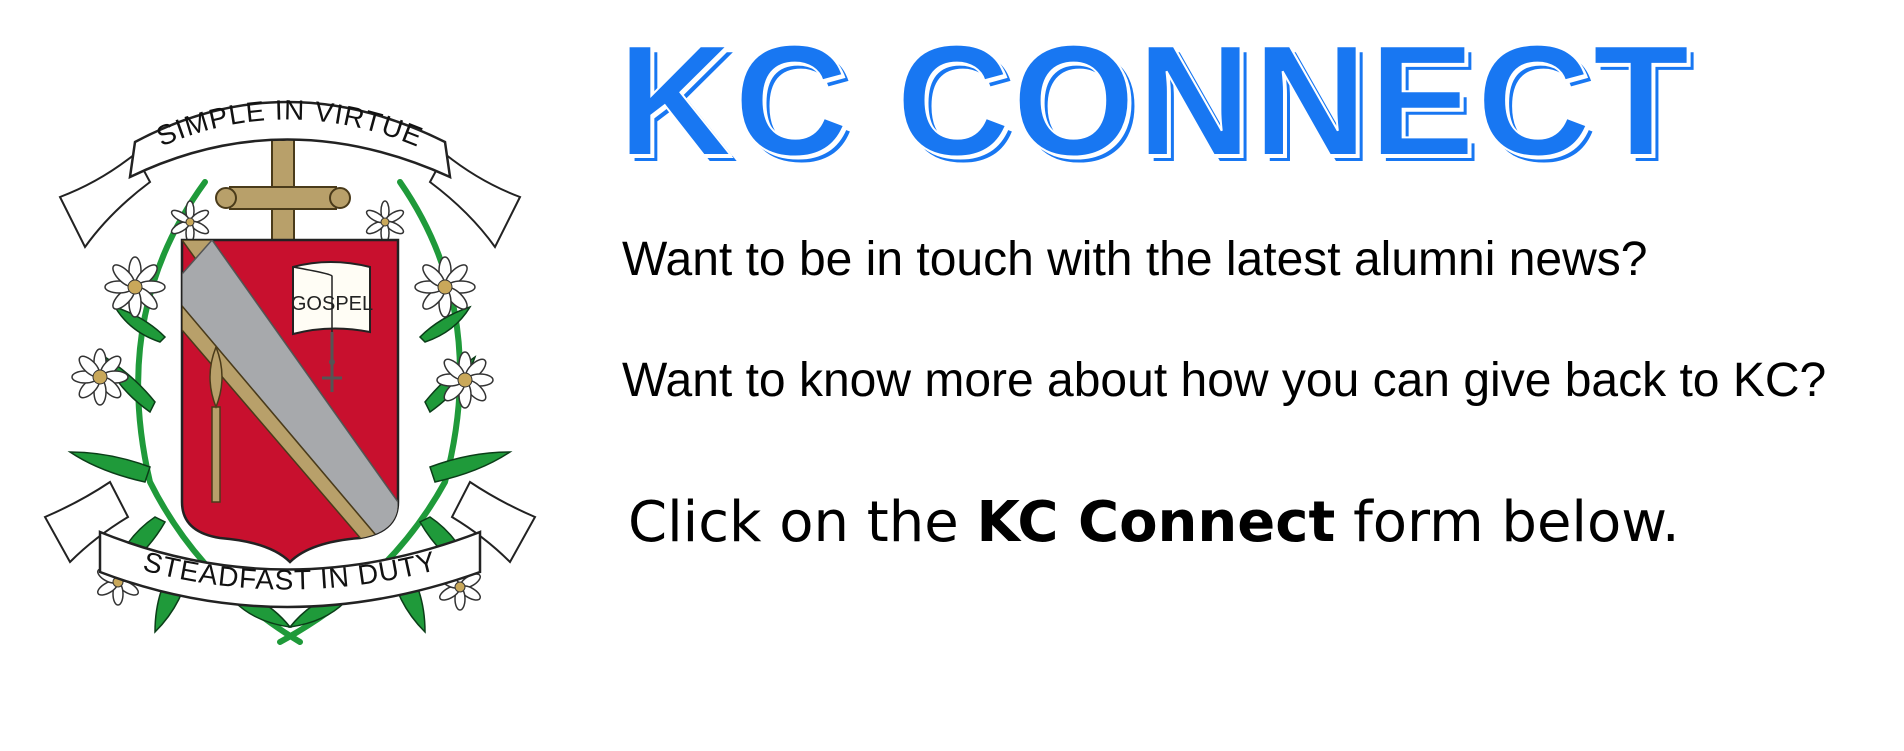 The height and width of the screenshot is (751, 1904). I want to click on call-to-action: Click on the KC Connect form below., so click(1154, 522).